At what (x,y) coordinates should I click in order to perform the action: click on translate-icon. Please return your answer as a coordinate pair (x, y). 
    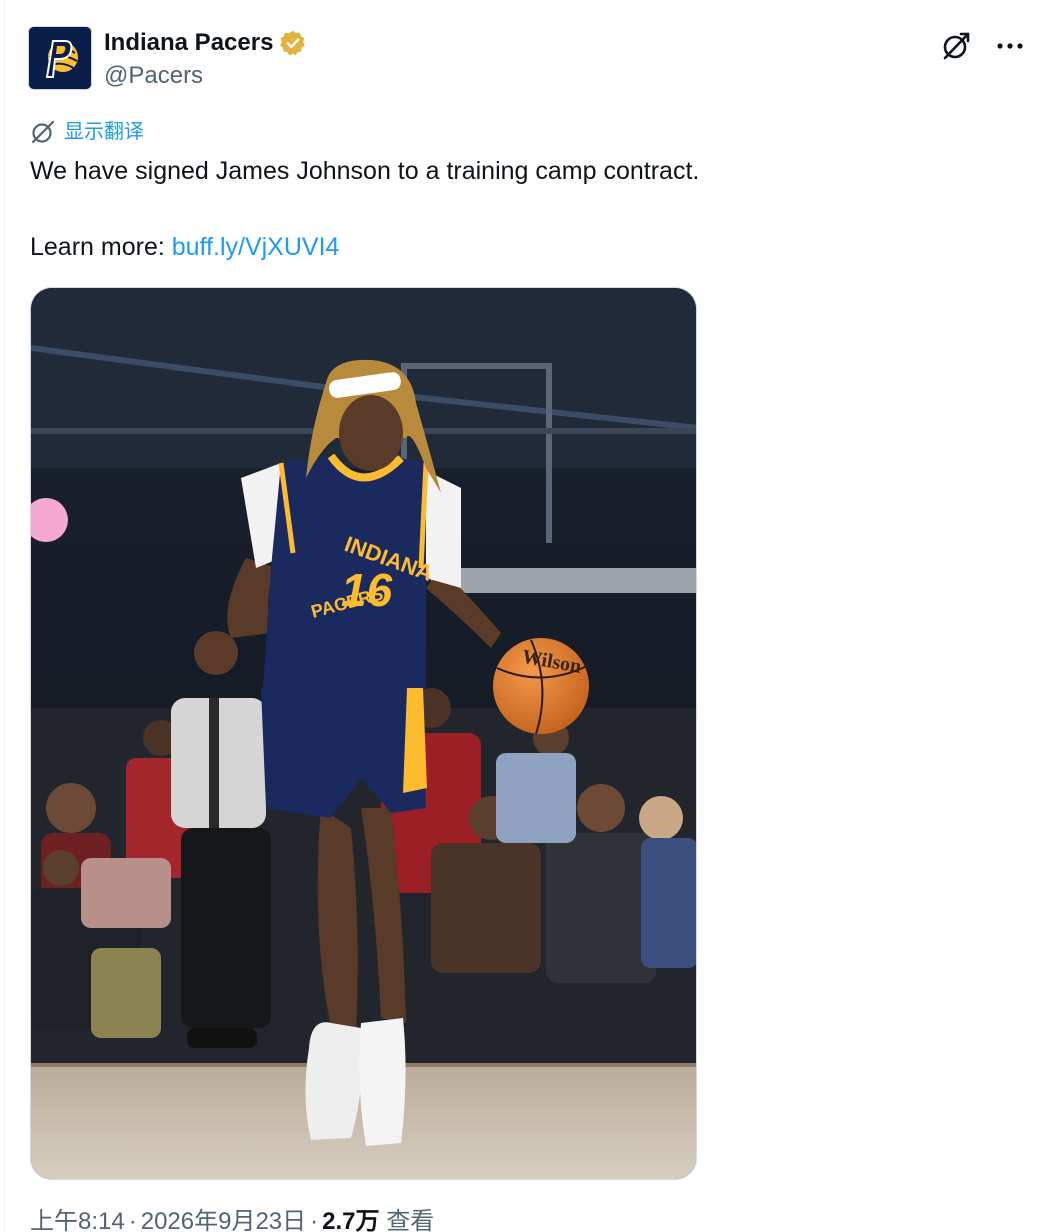
    Looking at the image, I should click on (43, 132).